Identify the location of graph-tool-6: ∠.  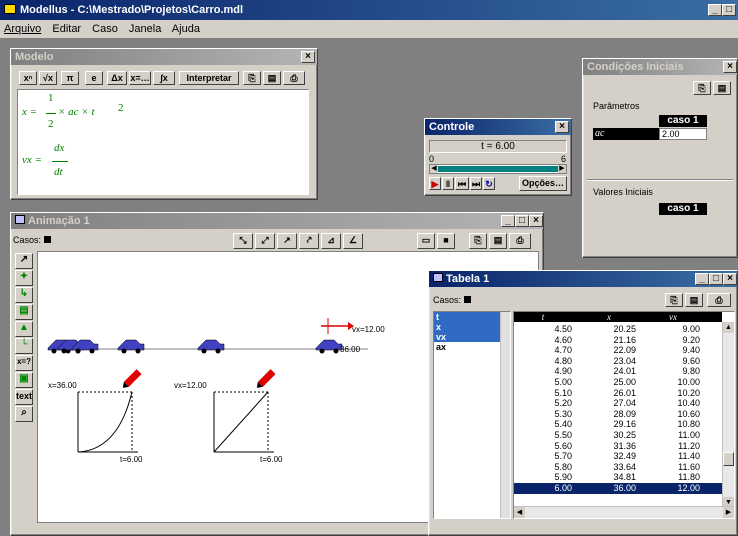
(353, 241).